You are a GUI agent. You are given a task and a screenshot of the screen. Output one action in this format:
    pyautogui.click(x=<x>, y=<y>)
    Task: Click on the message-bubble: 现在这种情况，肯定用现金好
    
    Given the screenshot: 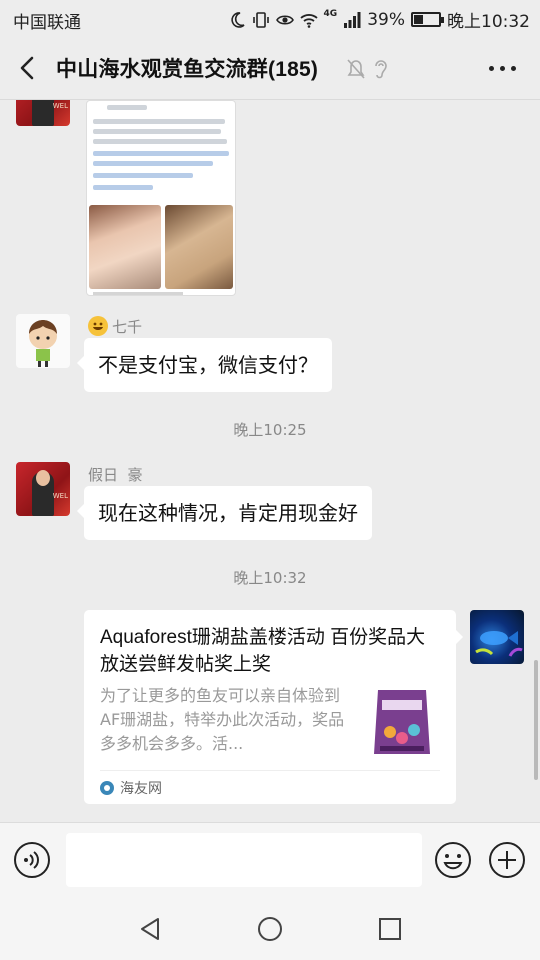 What is the action you would take?
    pyautogui.click(x=224, y=513)
    